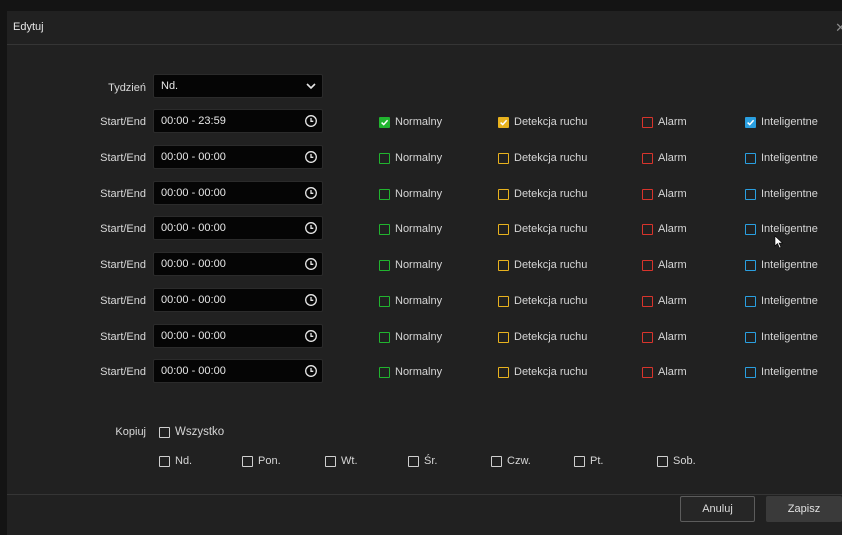 Image resolution: width=842 pixels, height=535 pixels. What do you see at coordinates (422, 461) in the screenshot?
I see `copy-day-checkbox: Śr.` at bounding box center [422, 461].